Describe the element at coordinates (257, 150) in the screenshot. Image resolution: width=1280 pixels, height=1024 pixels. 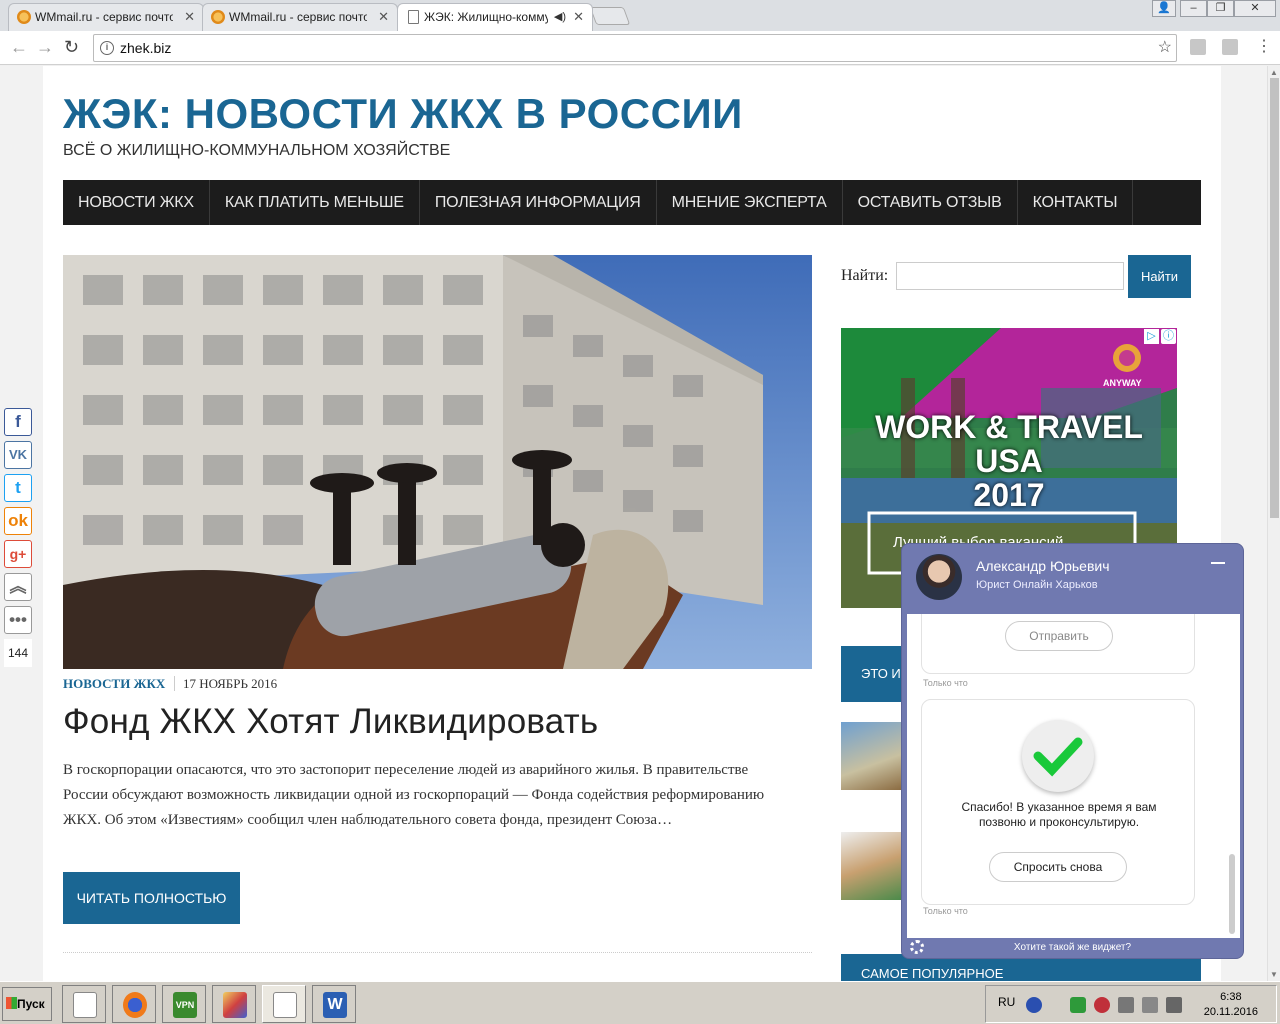
I see `site-description: ВСЁ О ЖИЛИЩНО-КОММУНАЛЬНОМ ХОЗЯЙСТВЕ` at that location.